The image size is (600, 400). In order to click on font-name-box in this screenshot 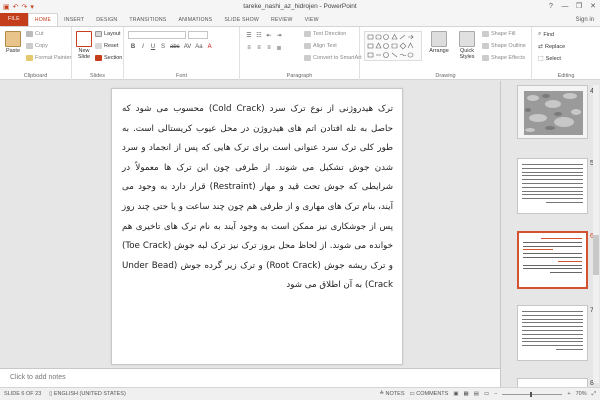, I will do `click(157, 35)`.